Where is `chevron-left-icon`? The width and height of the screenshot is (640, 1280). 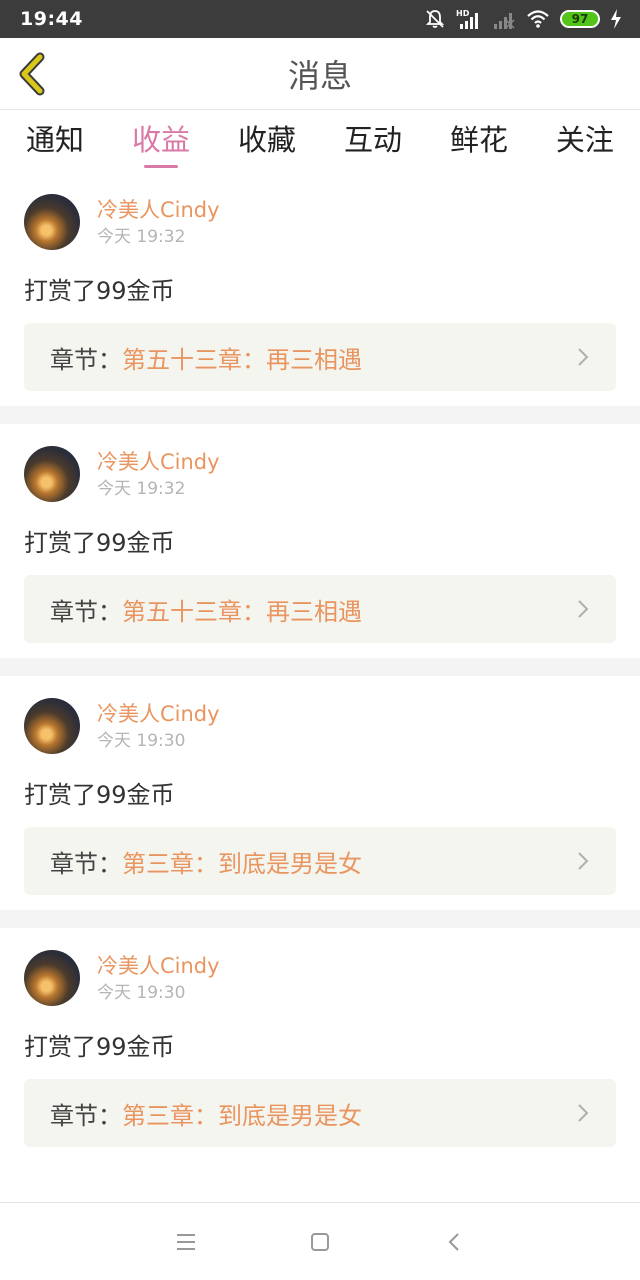 chevron-left-icon is located at coordinates (32, 74).